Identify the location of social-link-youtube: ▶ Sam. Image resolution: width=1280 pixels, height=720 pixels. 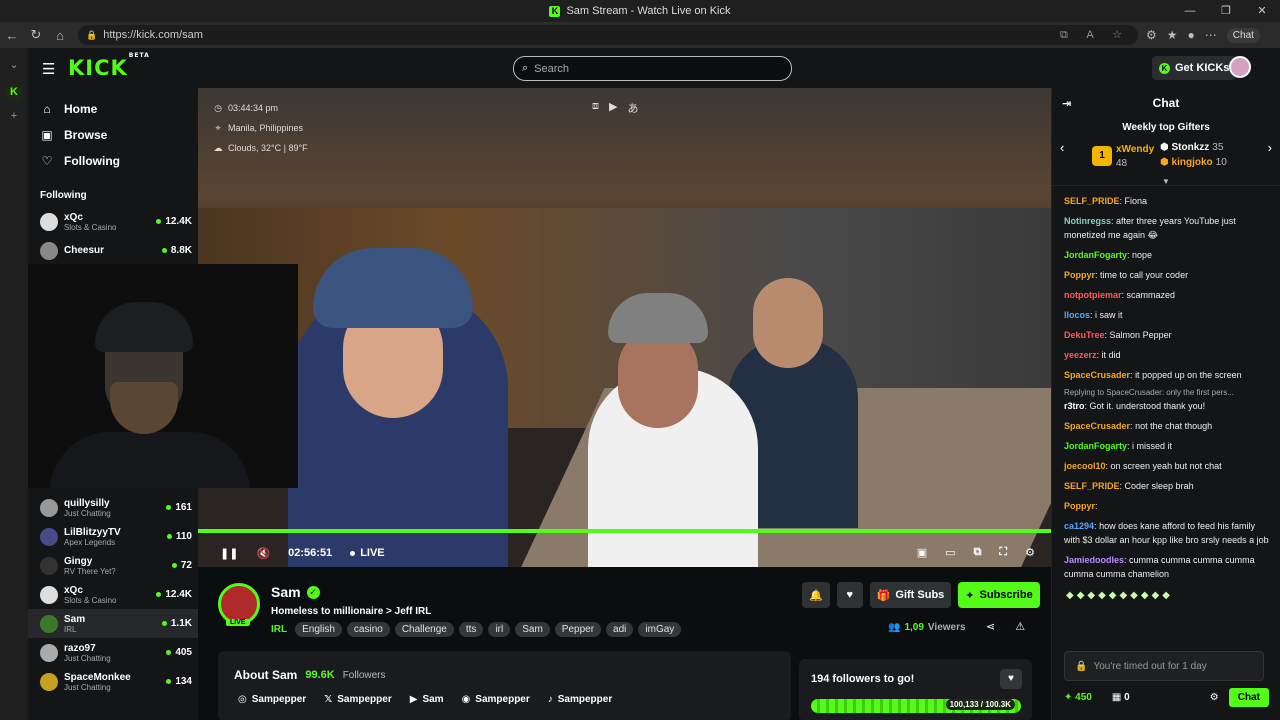
(427, 699).